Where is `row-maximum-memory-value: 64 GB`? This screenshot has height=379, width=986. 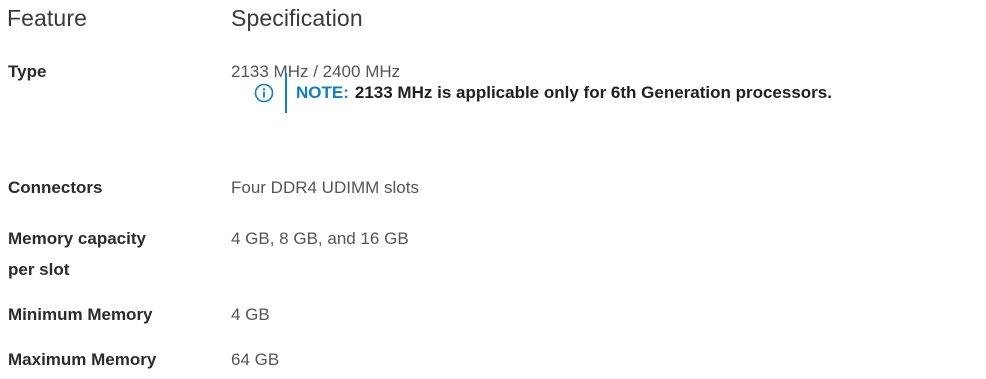
row-maximum-memory-value: 64 GB is located at coordinates (255, 359).